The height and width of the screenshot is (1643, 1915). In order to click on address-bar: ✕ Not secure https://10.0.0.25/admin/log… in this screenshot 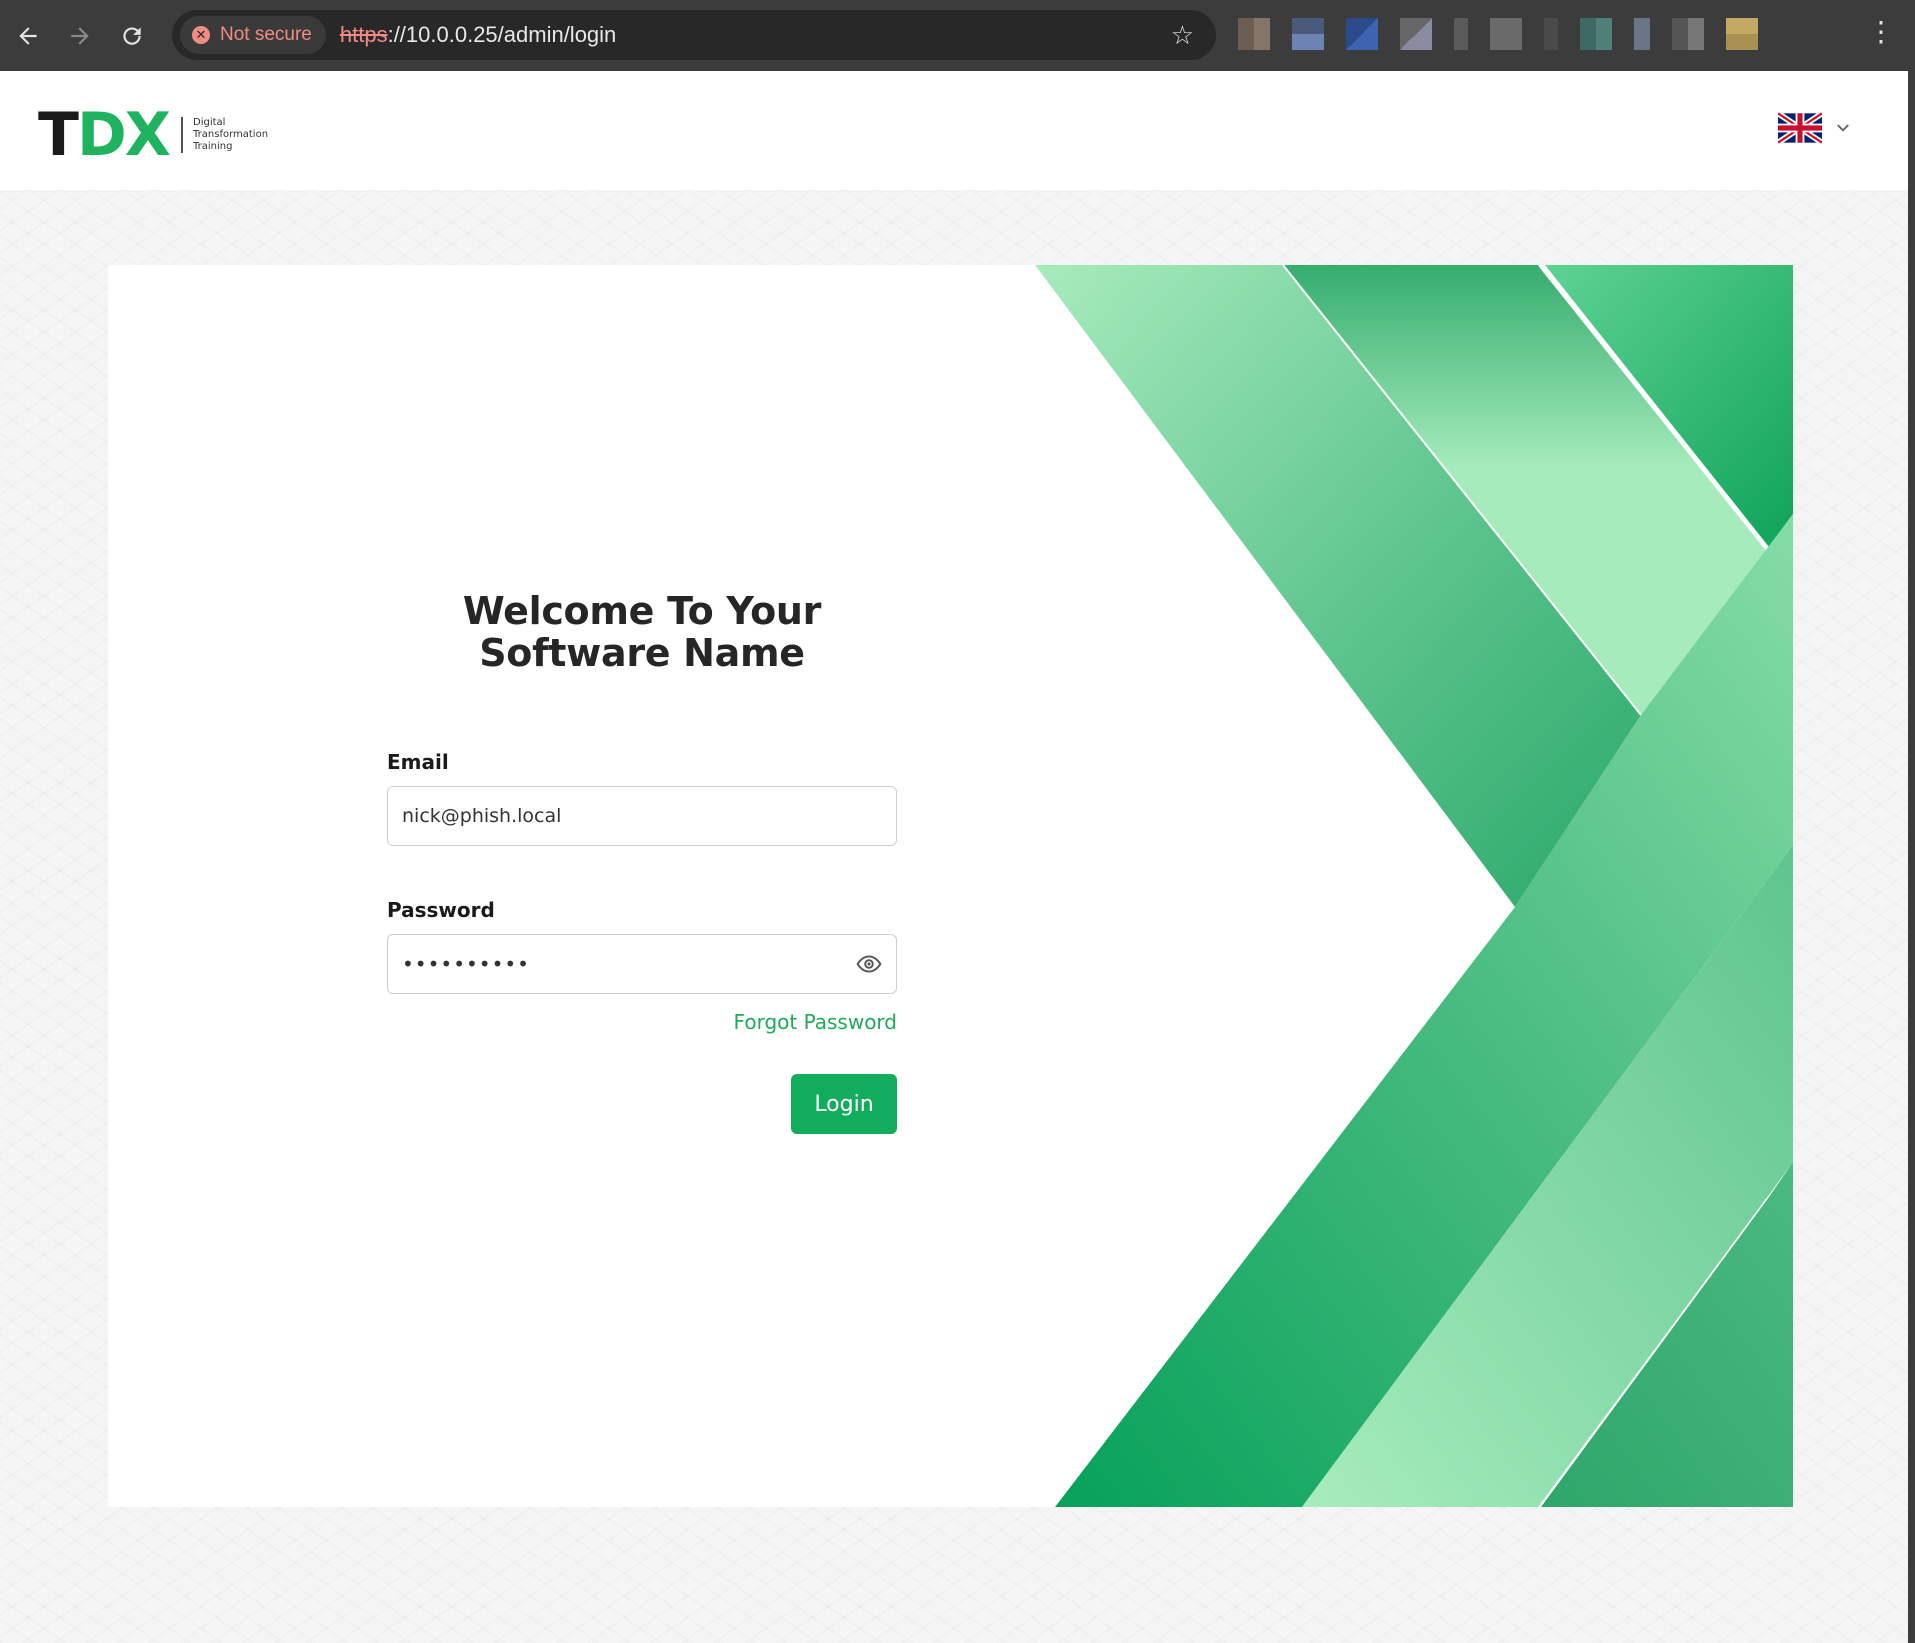, I will do `click(694, 35)`.